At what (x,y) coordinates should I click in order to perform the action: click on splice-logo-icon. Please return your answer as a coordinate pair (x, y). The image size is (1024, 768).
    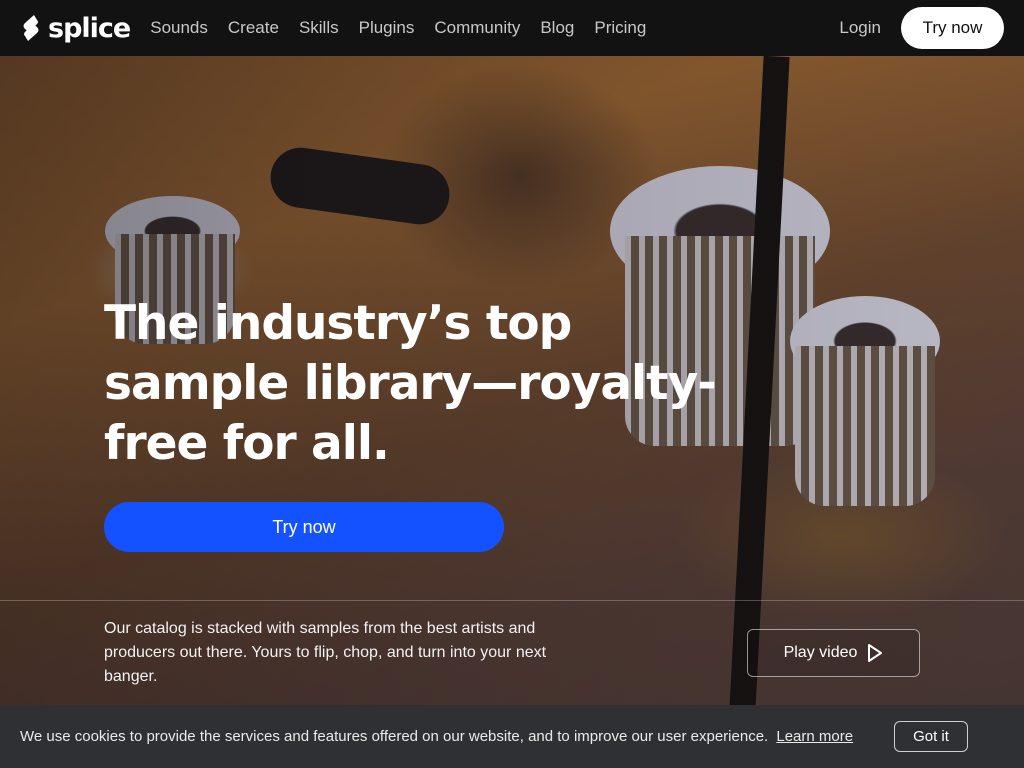
    Looking at the image, I should click on (31, 28).